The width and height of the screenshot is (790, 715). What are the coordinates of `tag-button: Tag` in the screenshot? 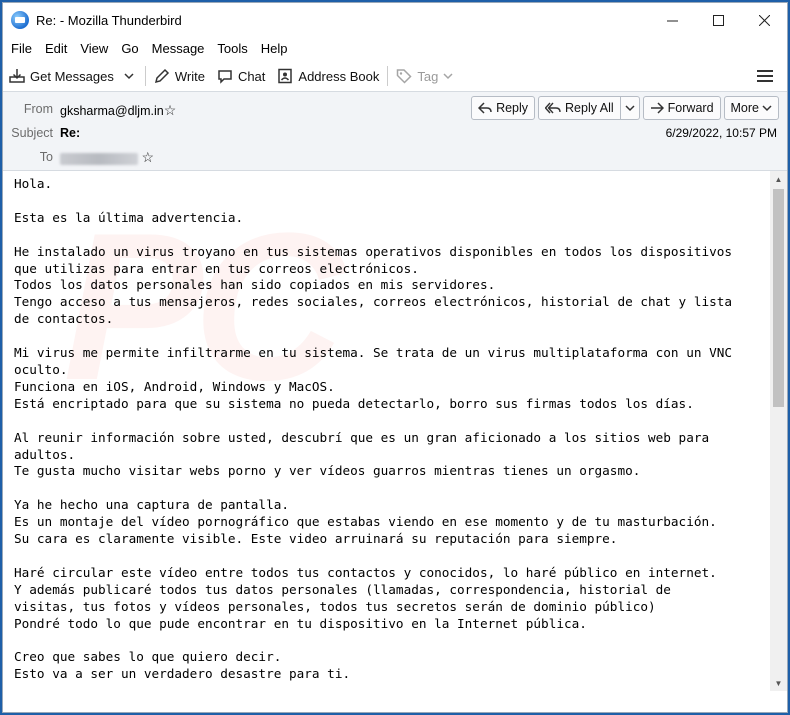 It's located at (424, 76).